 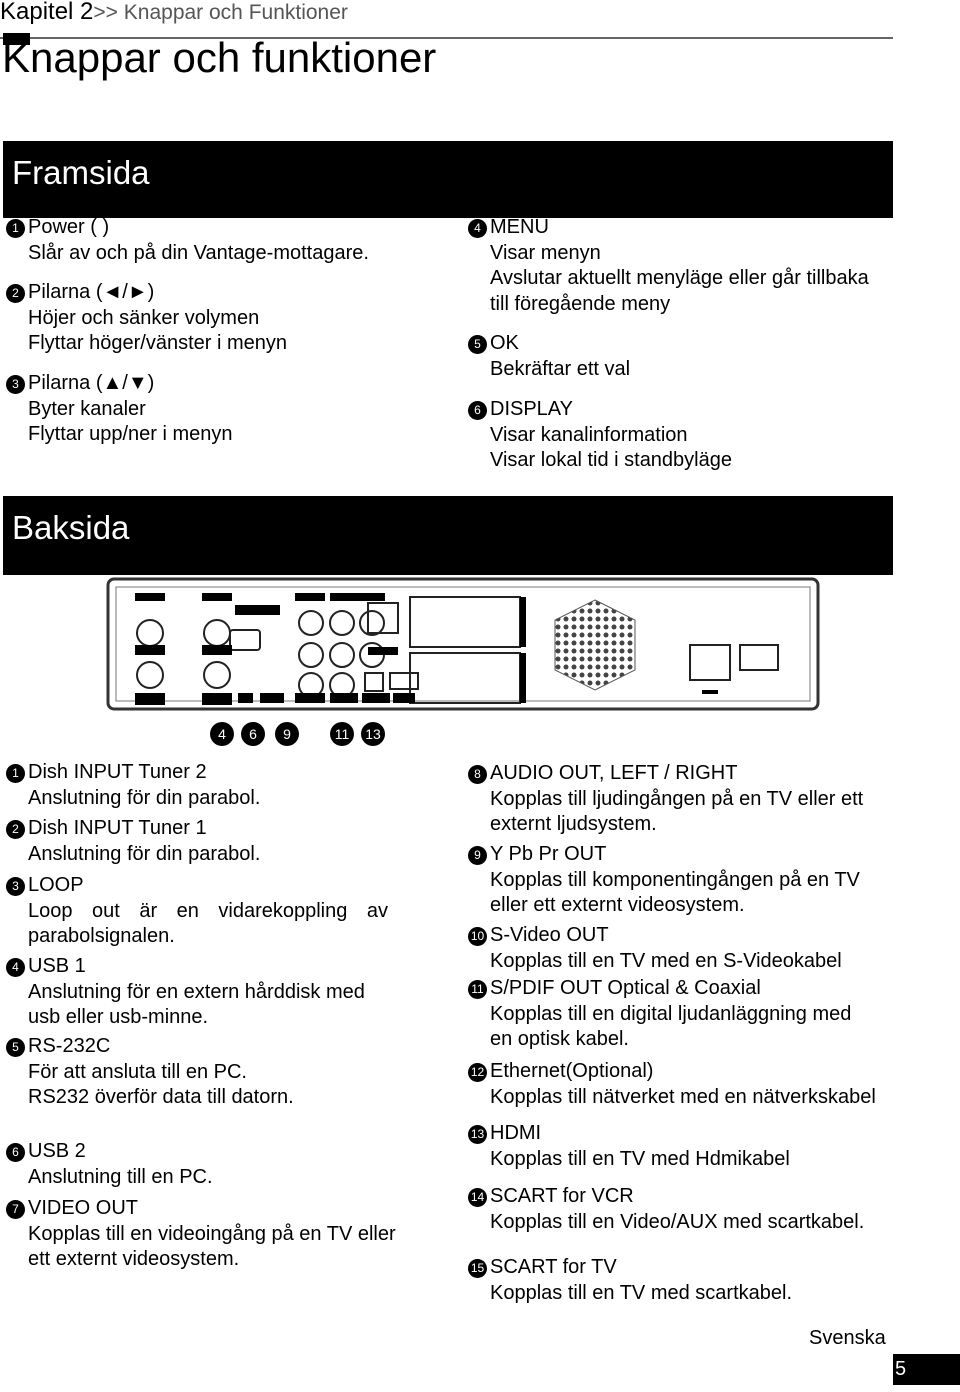 What do you see at coordinates (477, 1197) in the screenshot?
I see `number-badge: 14` at bounding box center [477, 1197].